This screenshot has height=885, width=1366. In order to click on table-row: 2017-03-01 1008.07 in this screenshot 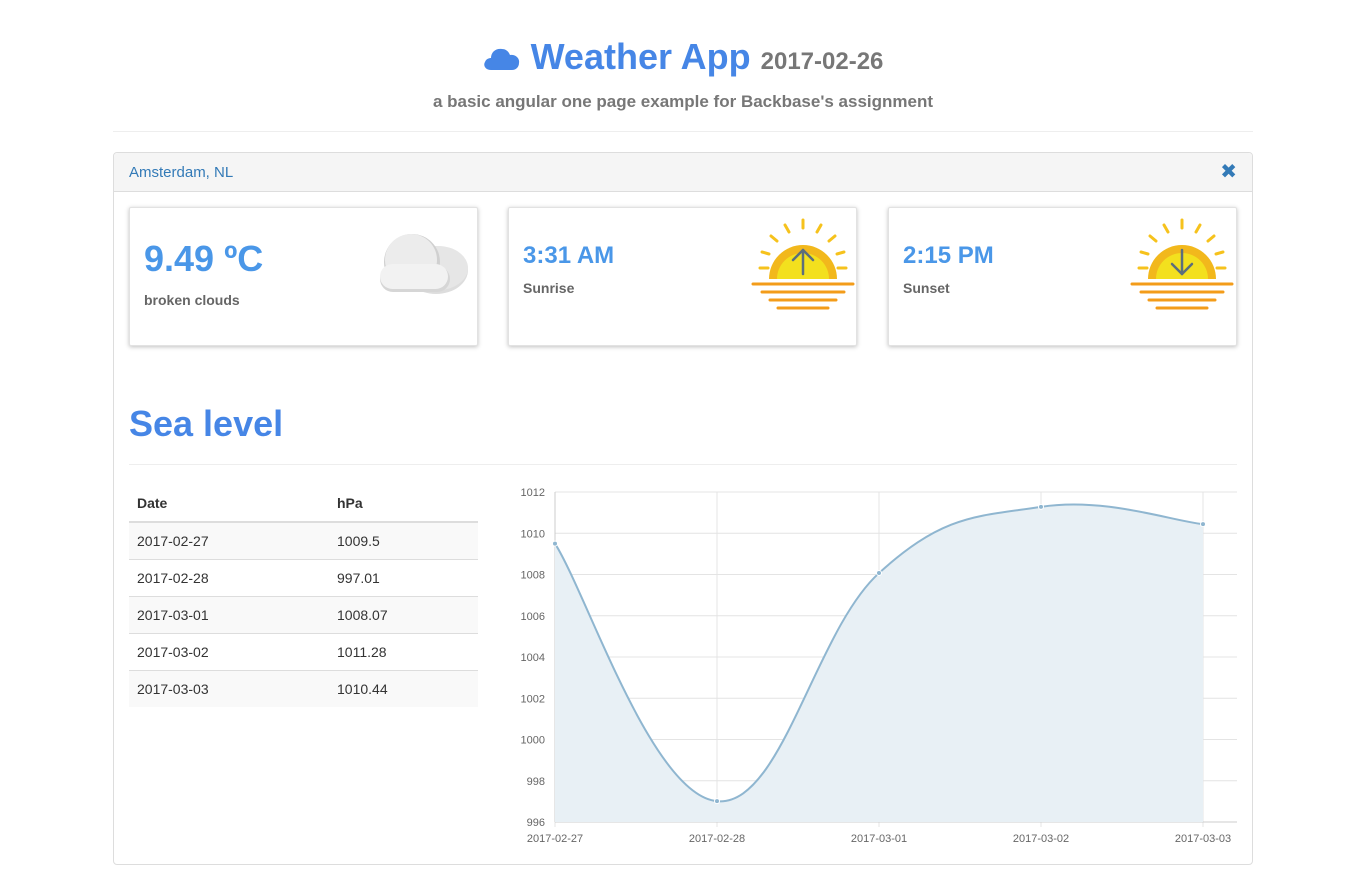, I will do `click(303, 615)`.